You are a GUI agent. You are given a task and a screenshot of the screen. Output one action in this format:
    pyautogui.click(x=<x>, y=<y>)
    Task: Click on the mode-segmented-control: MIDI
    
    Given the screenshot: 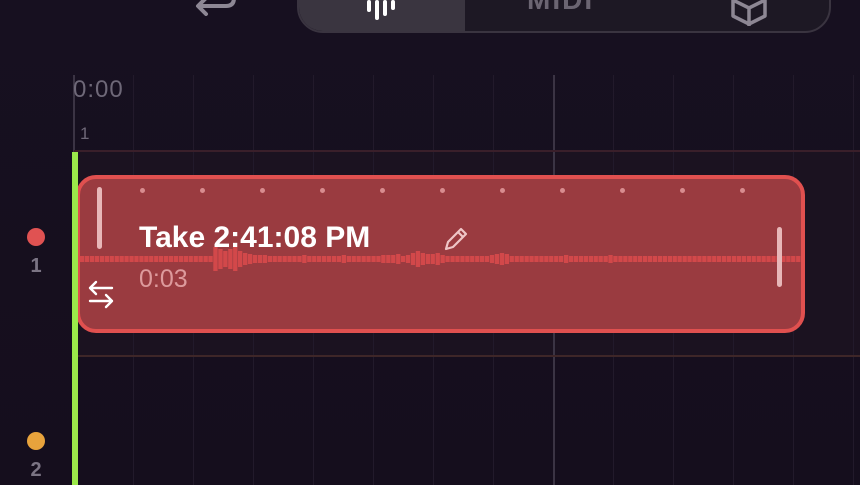 What is the action you would take?
    pyautogui.click(x=564, y=16)
    